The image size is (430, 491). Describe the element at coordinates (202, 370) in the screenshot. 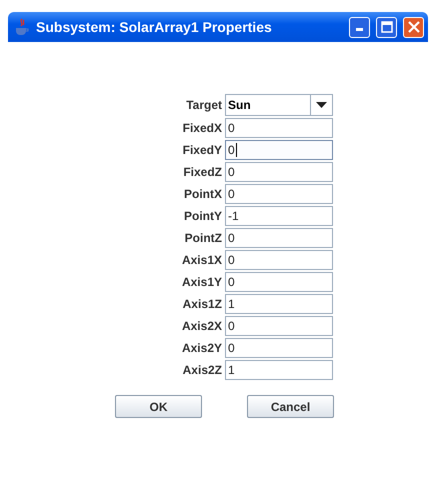

I see `field-label: Axis2Z` at that location.